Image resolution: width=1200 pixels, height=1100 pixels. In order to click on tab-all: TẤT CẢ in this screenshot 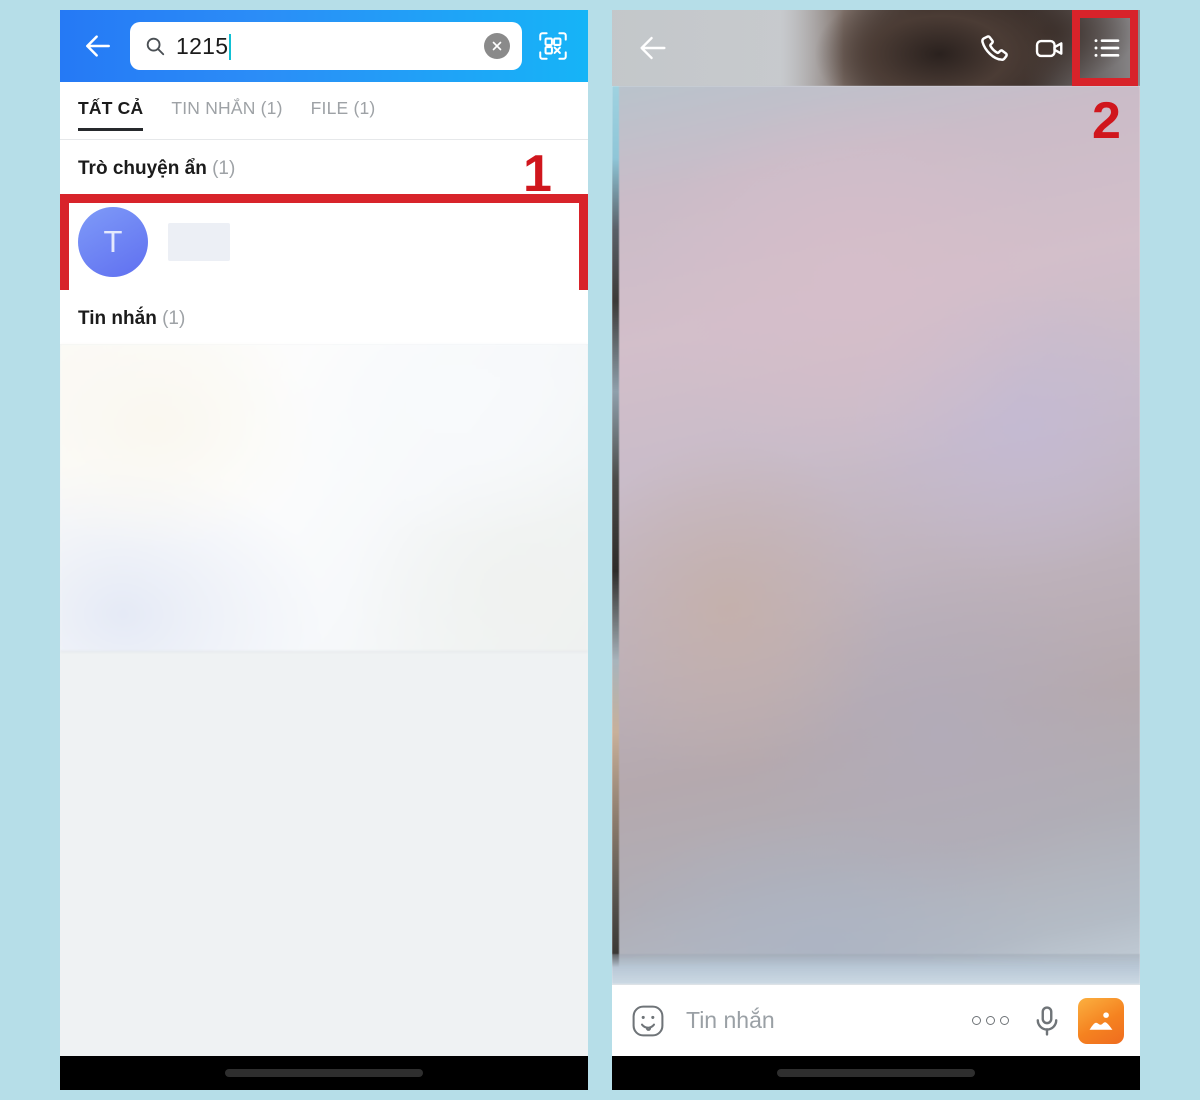, I will do `click(111, 114)`.